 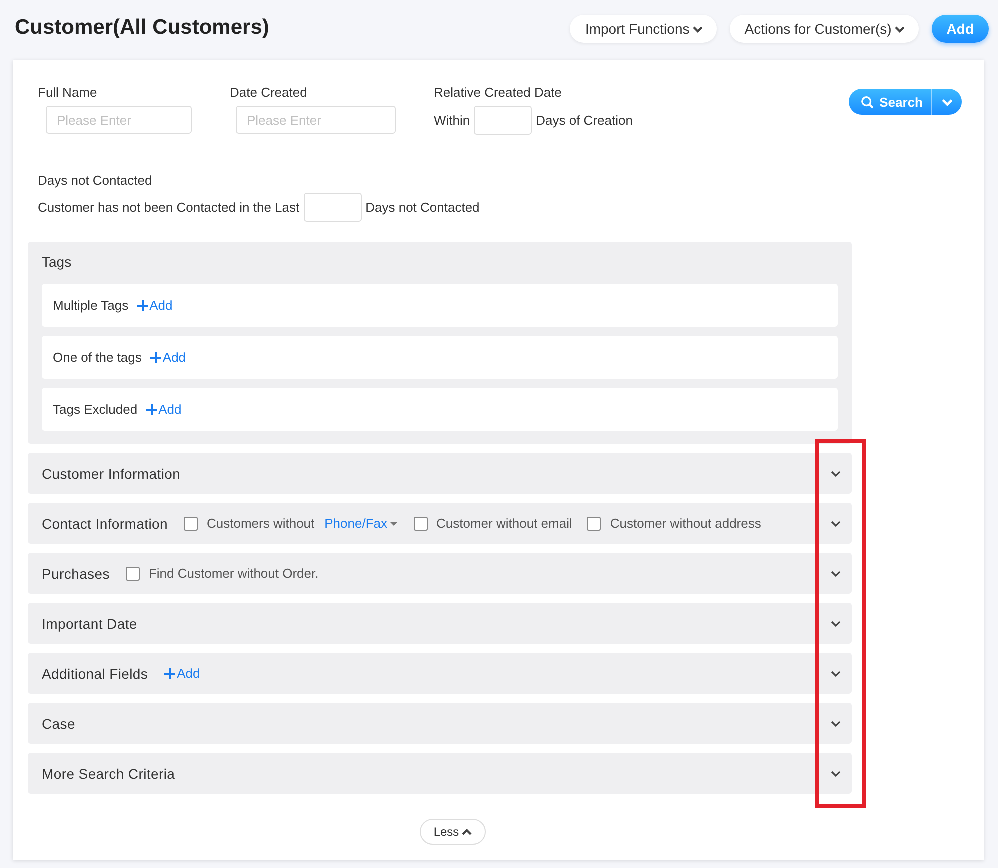 What do you see at coordinates (440, 723) in the screenshot?
I see `section-header: Case` at bounding box center [440, 723].